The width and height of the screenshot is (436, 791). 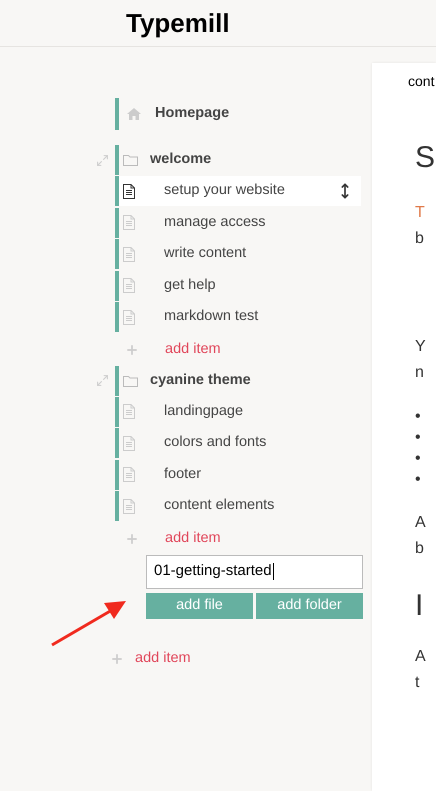 I want to click on content-tab: cont, so click(x=404, y=76).